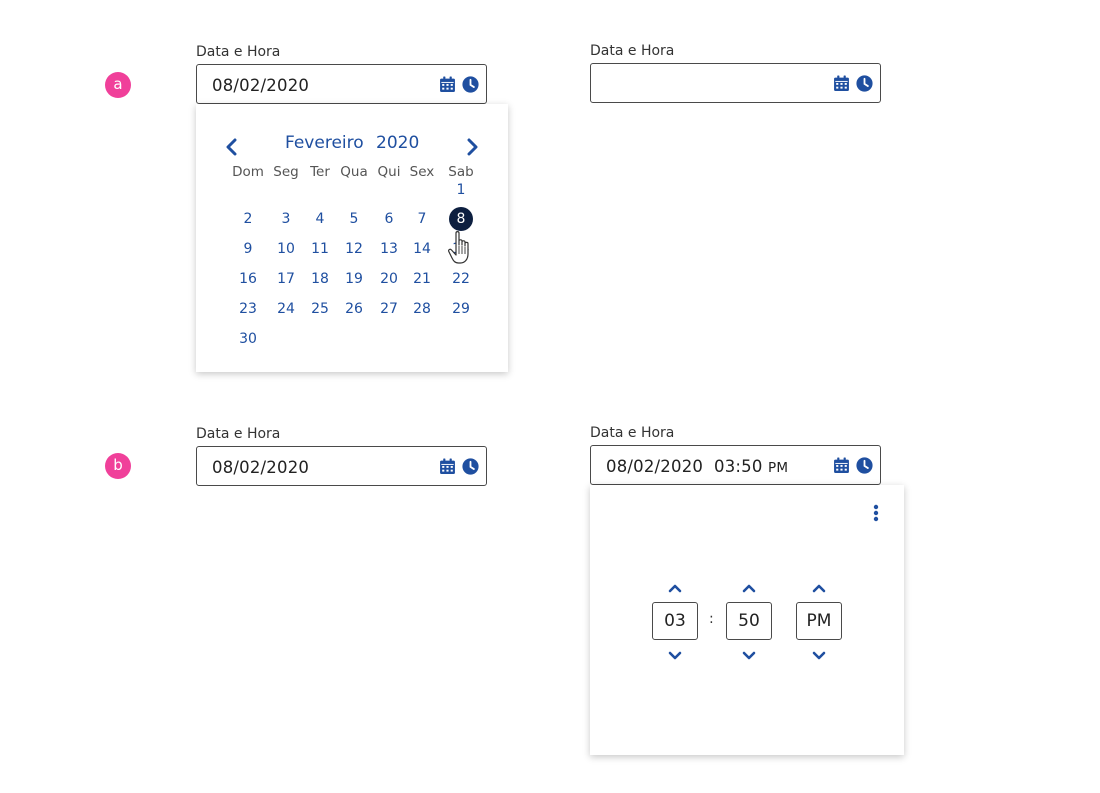 This screenshot has height=793, width=1100. What do you see at coordinates (320, 249) in the screenshot?
I see `calendar-day: 11` at bounding box center [320, 249].